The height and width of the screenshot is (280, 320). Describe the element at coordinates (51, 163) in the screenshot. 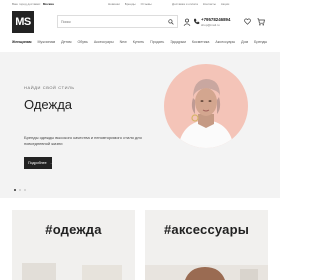

I see `arrow-right-icon: →` at that location.